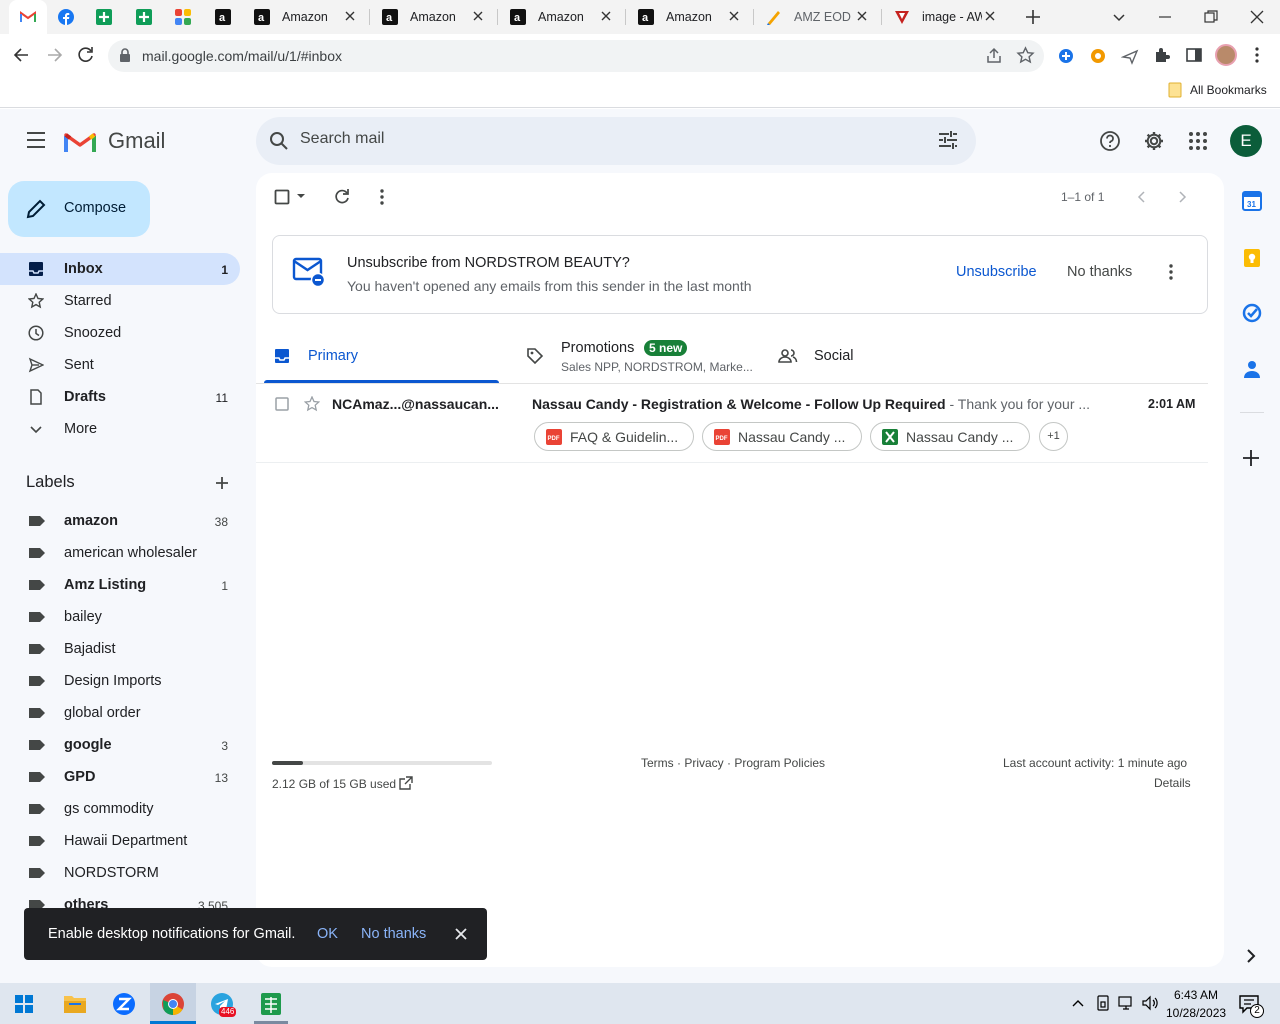 The width and height of the screenshot is (1280, 1024). What do you see at coordinates (120, 333) in the screenshot?
I see `nav-snoozed: Snoozed` at bounding box center [120, 333].